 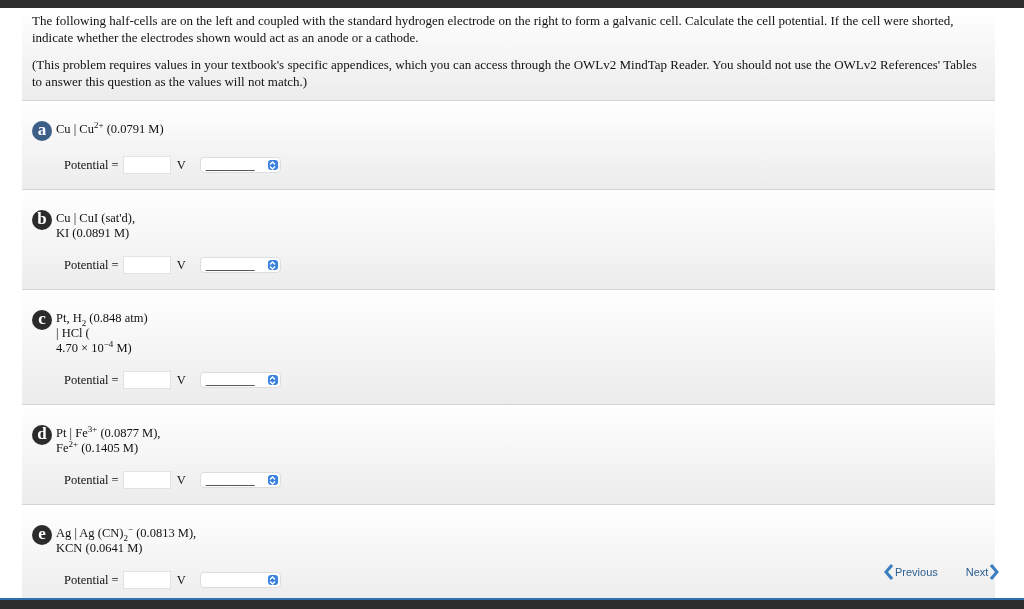 I want to click on chevron-right-icon, so click(x=995, y=572).